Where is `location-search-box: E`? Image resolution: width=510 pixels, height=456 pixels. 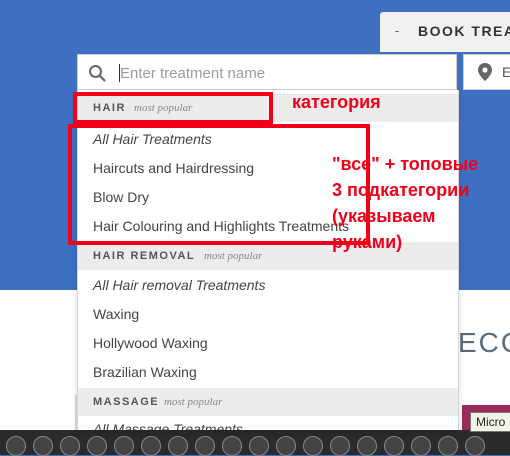
location-search-box: E is located at coordinates (486, 72).